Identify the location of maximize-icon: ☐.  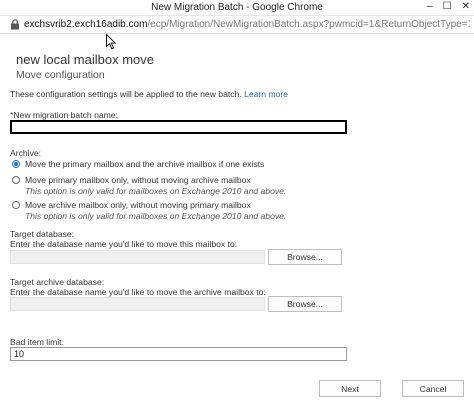
(447, 6).